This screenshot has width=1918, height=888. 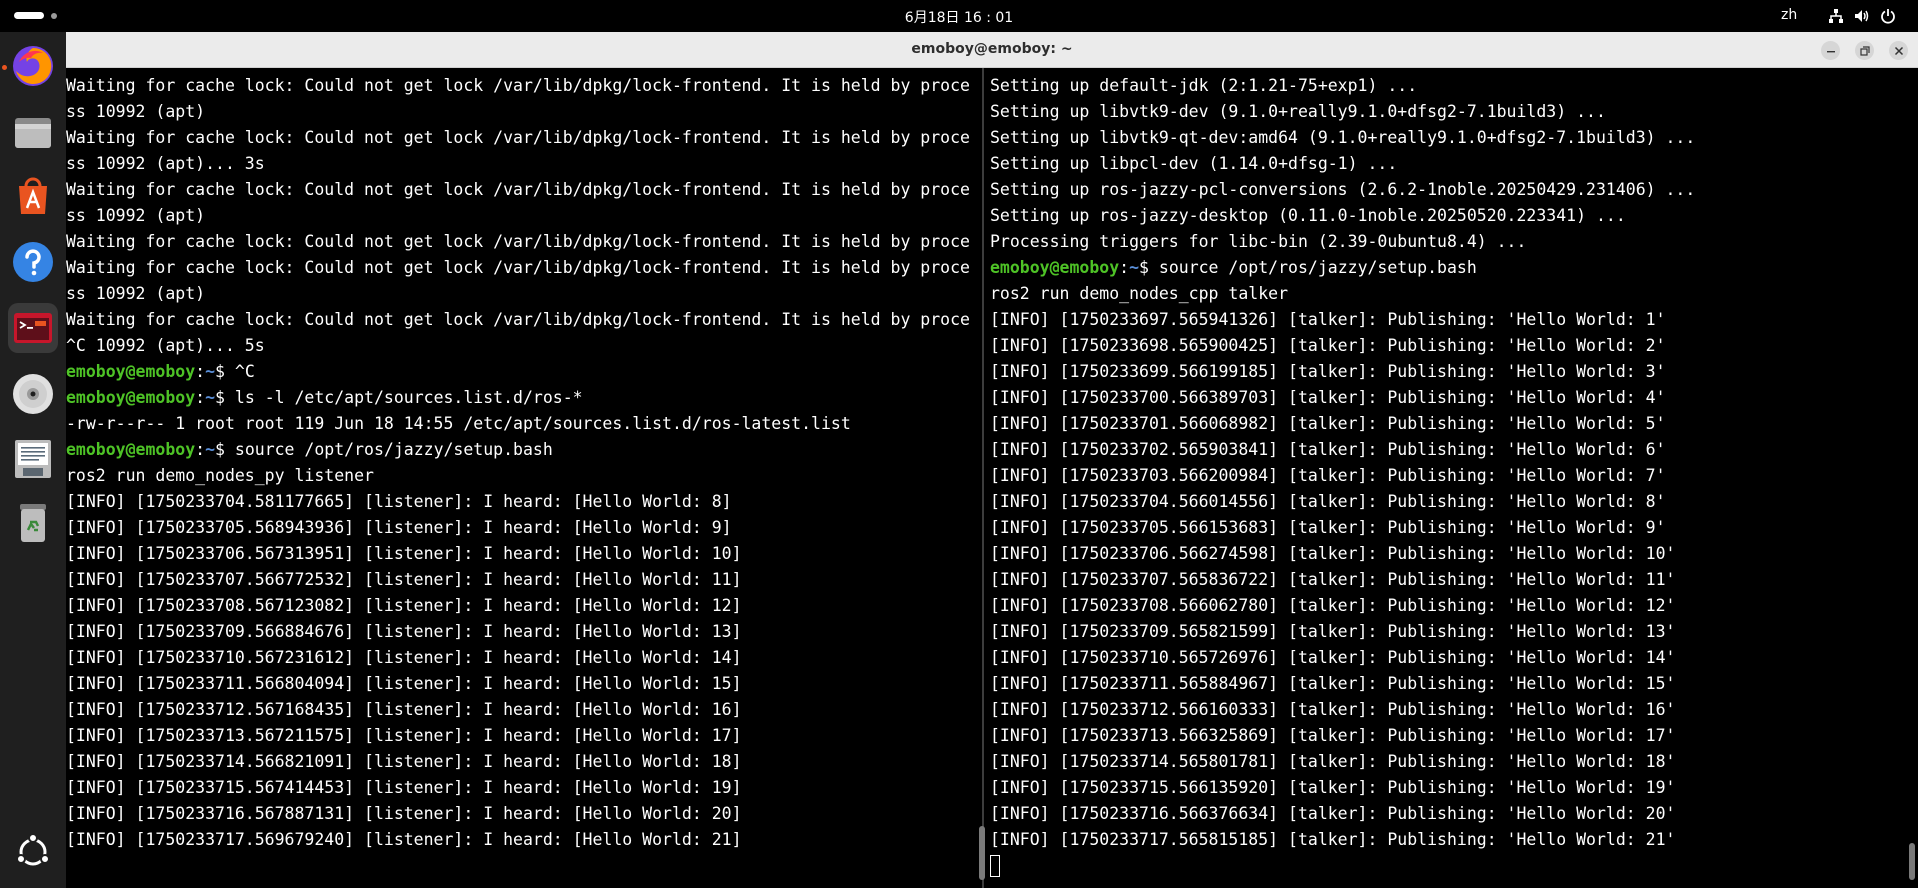 I want to click on clock: 6月18日 16 : 01, so click(x=959, y=17).